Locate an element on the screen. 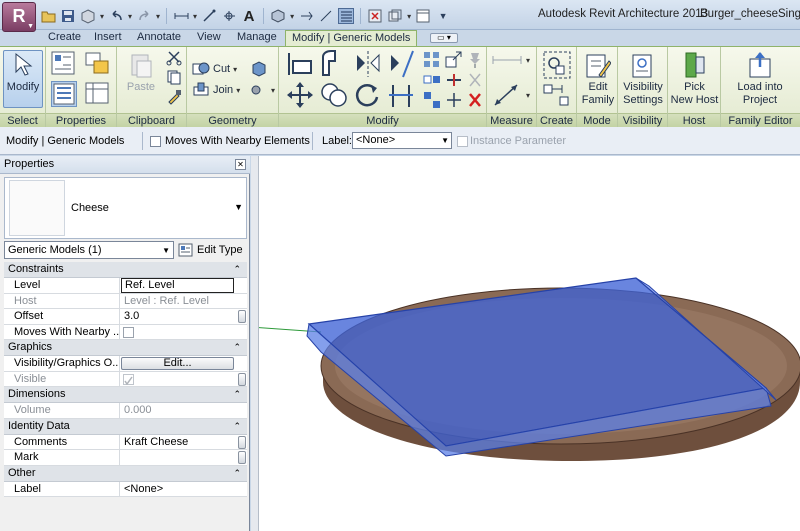 The width and height of the screenshot is (800, 531). create-group-button is located at coordinates (557, 65).